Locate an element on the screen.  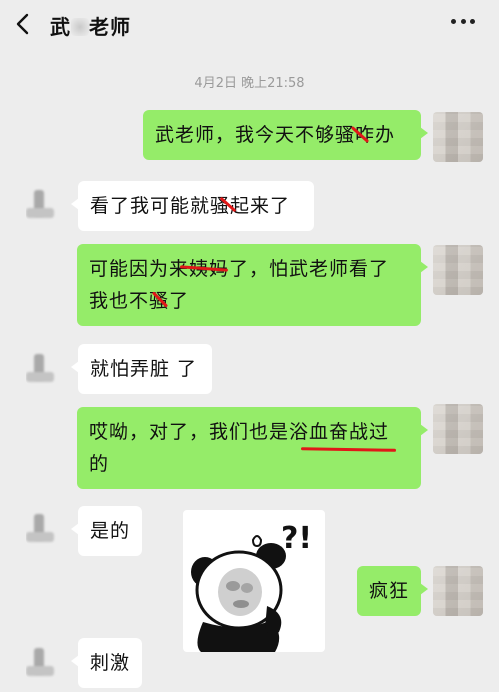
message-text: 就怕弄脏 了 is located at coordinates (144, 369).